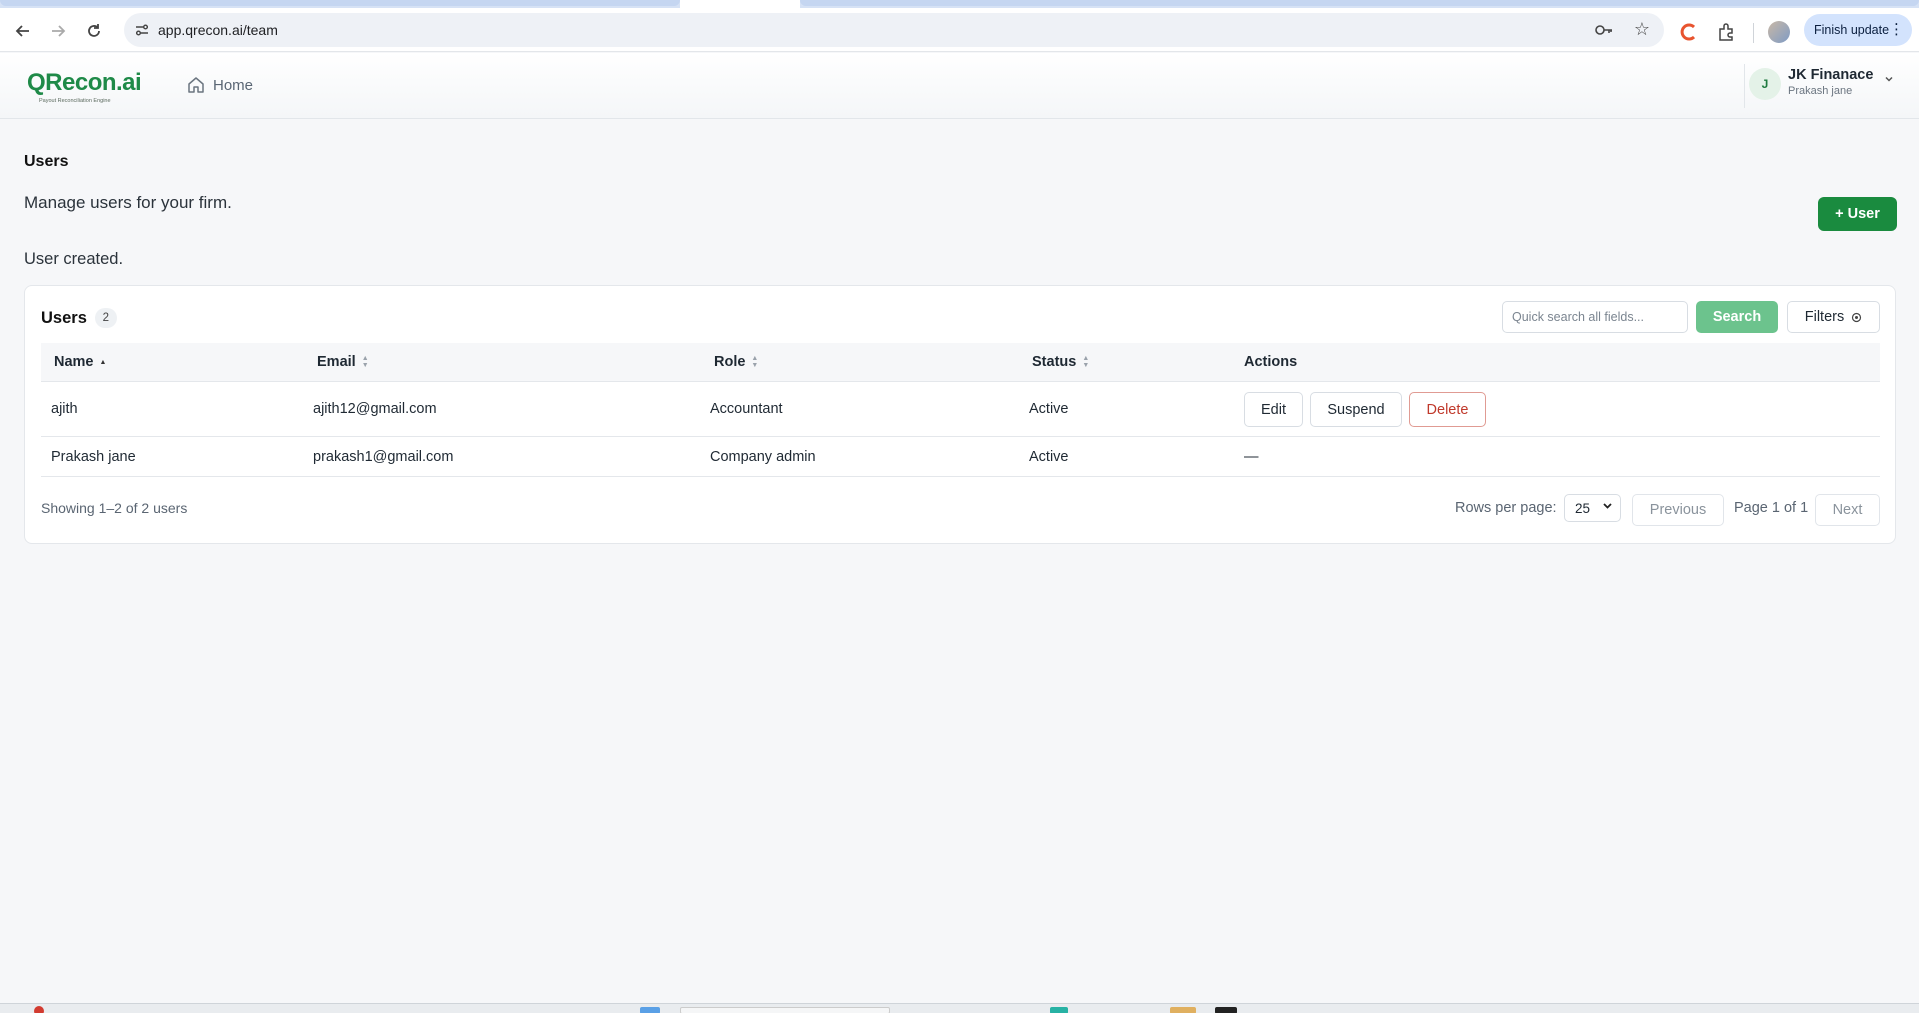  I want to click on page-title: Users, so click(46, 161).